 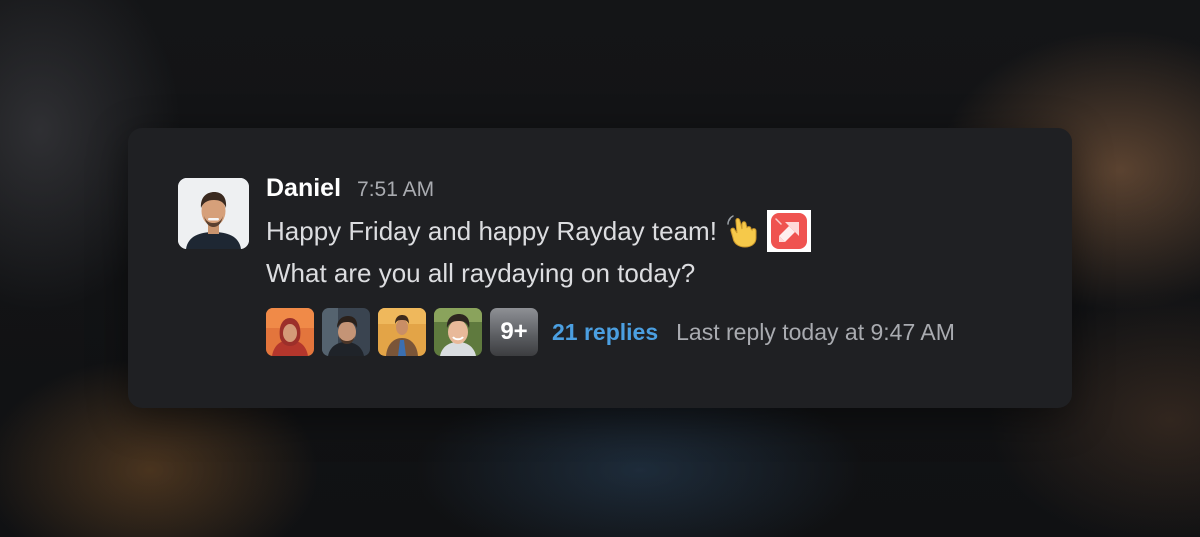 I want to click on message-text-line-2: What are you all raydaying on today?, so click(x=481, y=273).